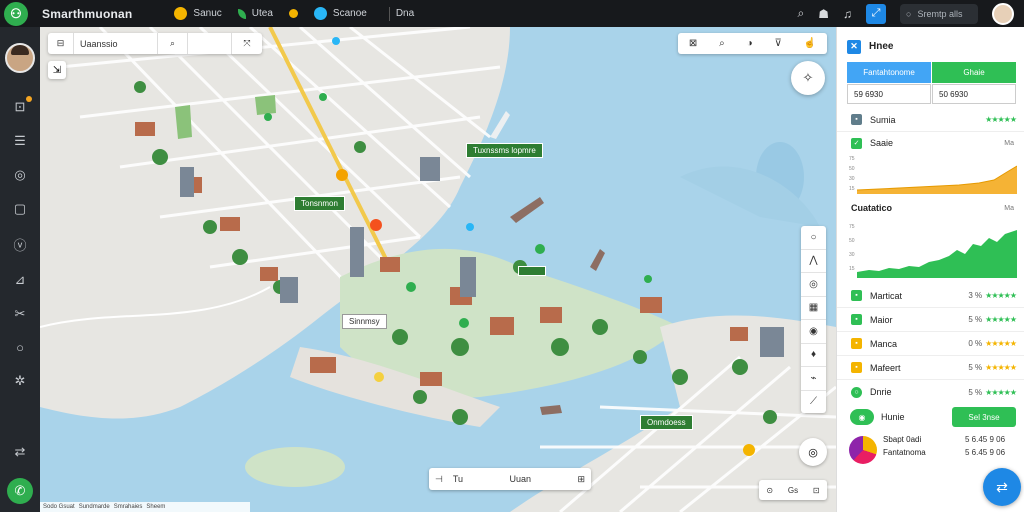 Image resolution: width=1024 pixels, height=512 pixels. I want to click on chart1-right-label: Ma, so click(1009, 143).